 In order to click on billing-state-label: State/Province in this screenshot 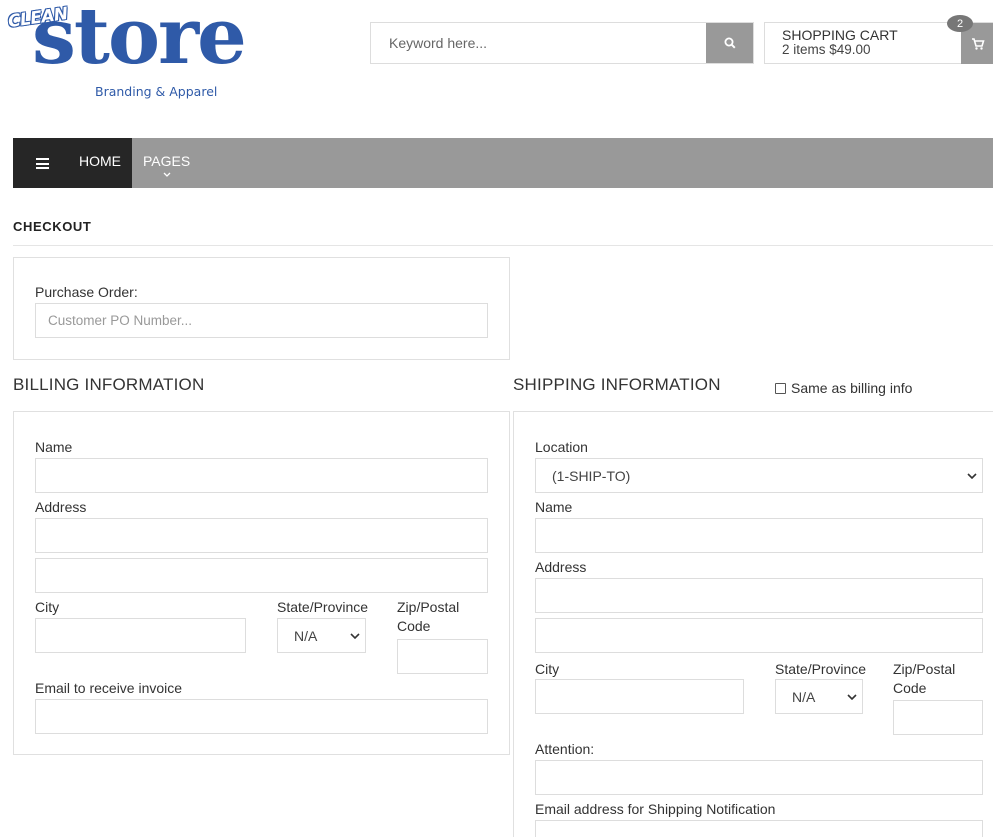, I will do `click(323, 607)`.